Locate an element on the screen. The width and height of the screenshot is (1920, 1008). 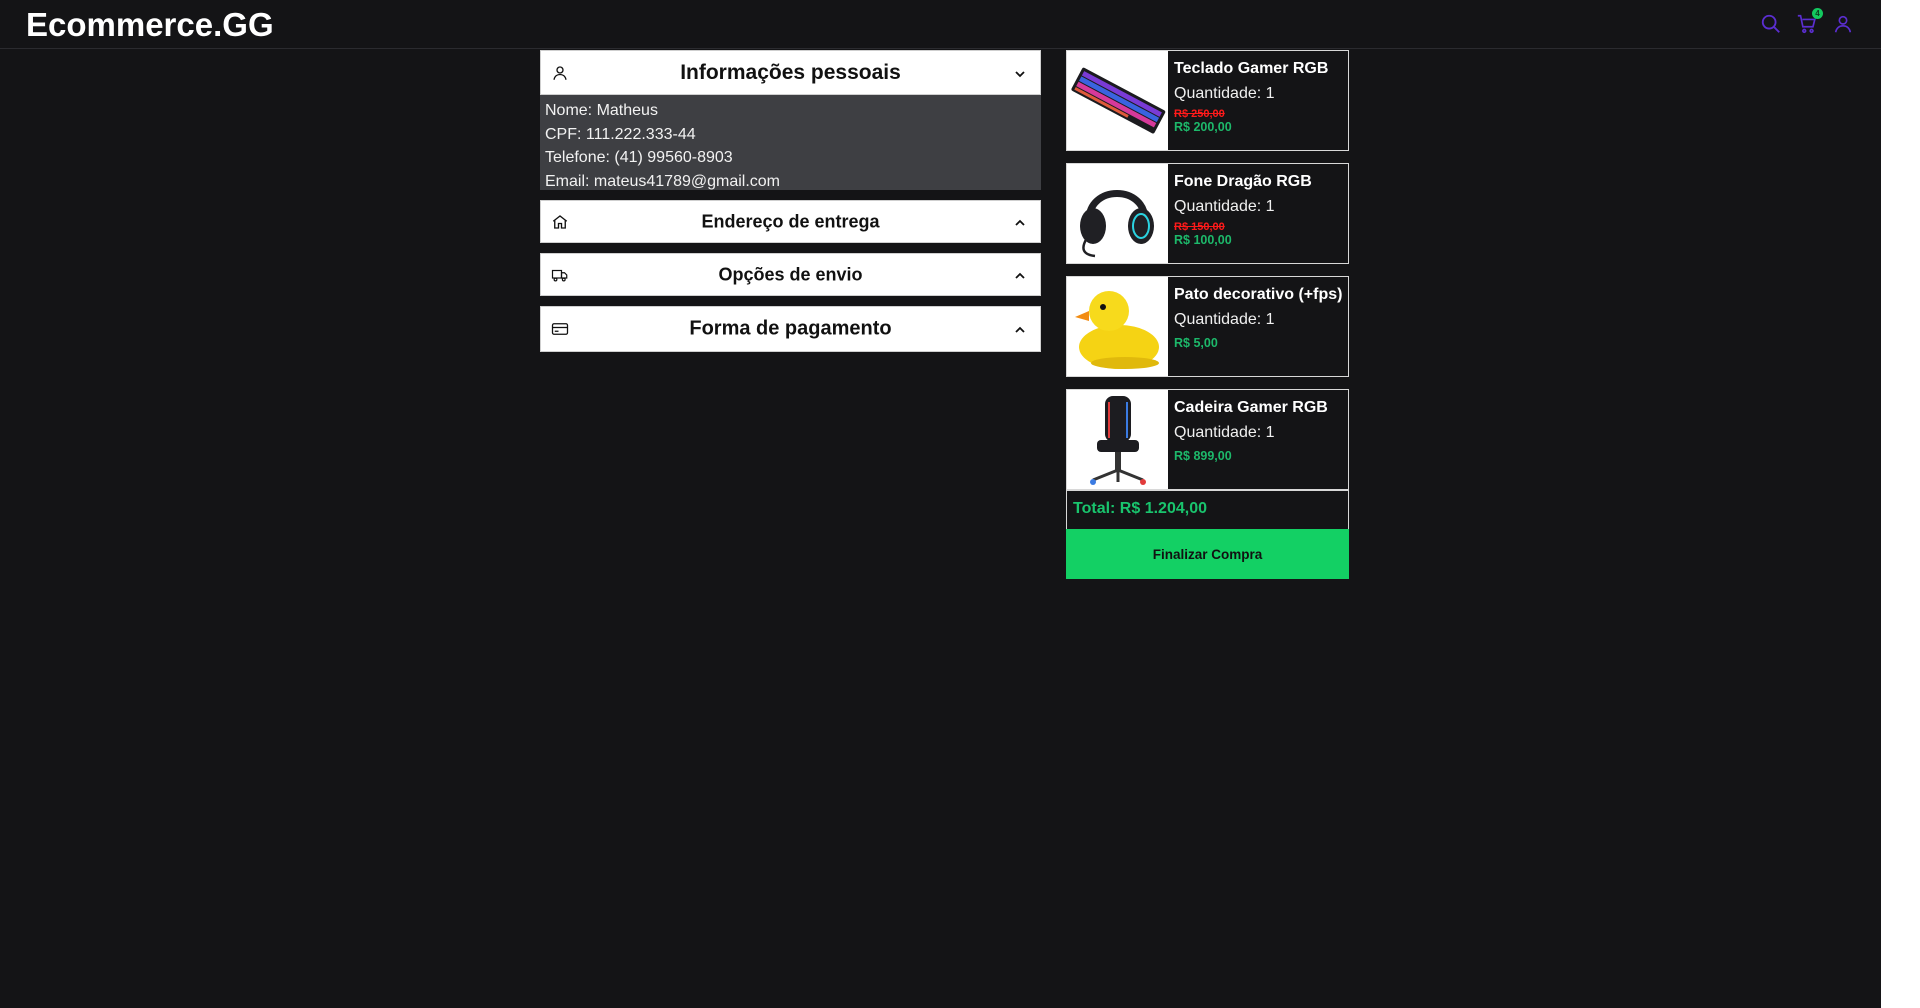
gamer-chair-image is located at coordinates (1117, 439).